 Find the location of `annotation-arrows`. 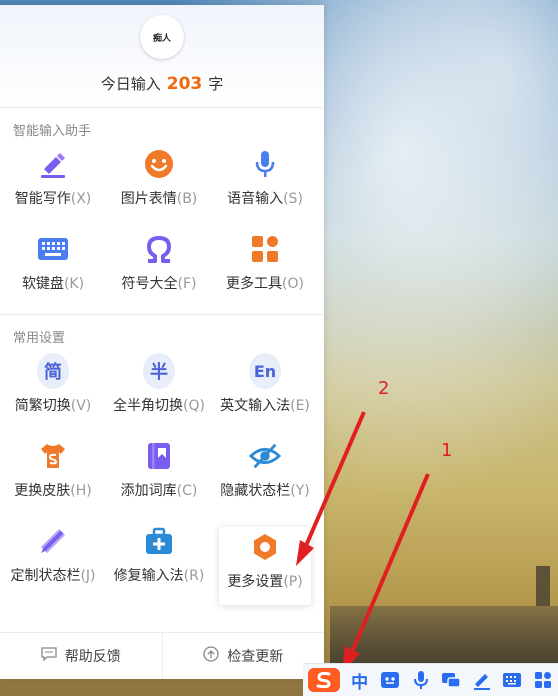

annotation-arrows is located at coordinates (363, 541).